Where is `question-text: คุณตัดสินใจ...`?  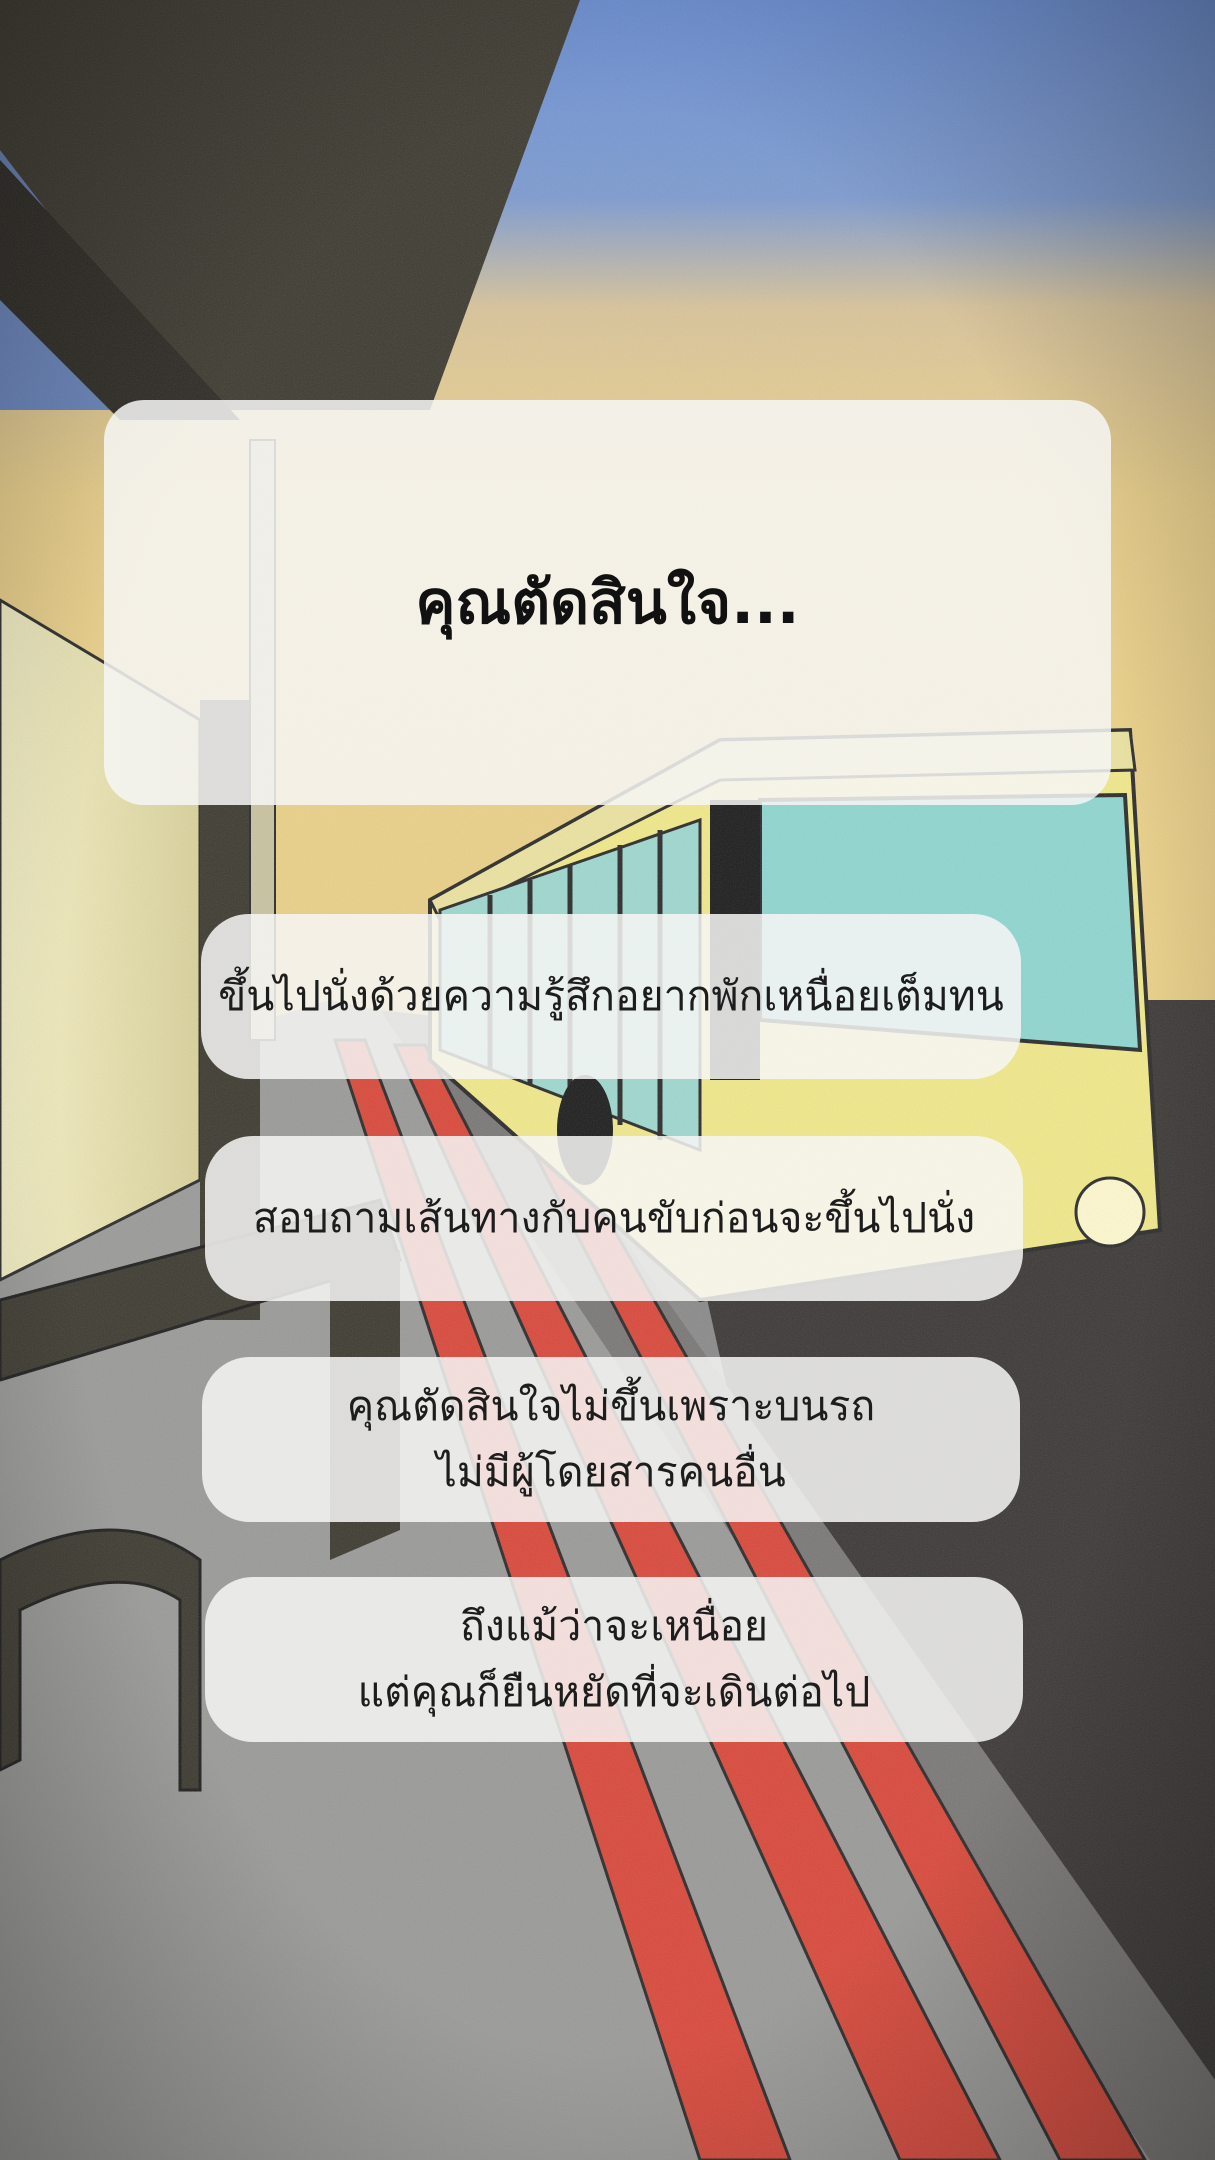
question-text: คุณตัดสินใจ... is located at coordinates (607, 603).